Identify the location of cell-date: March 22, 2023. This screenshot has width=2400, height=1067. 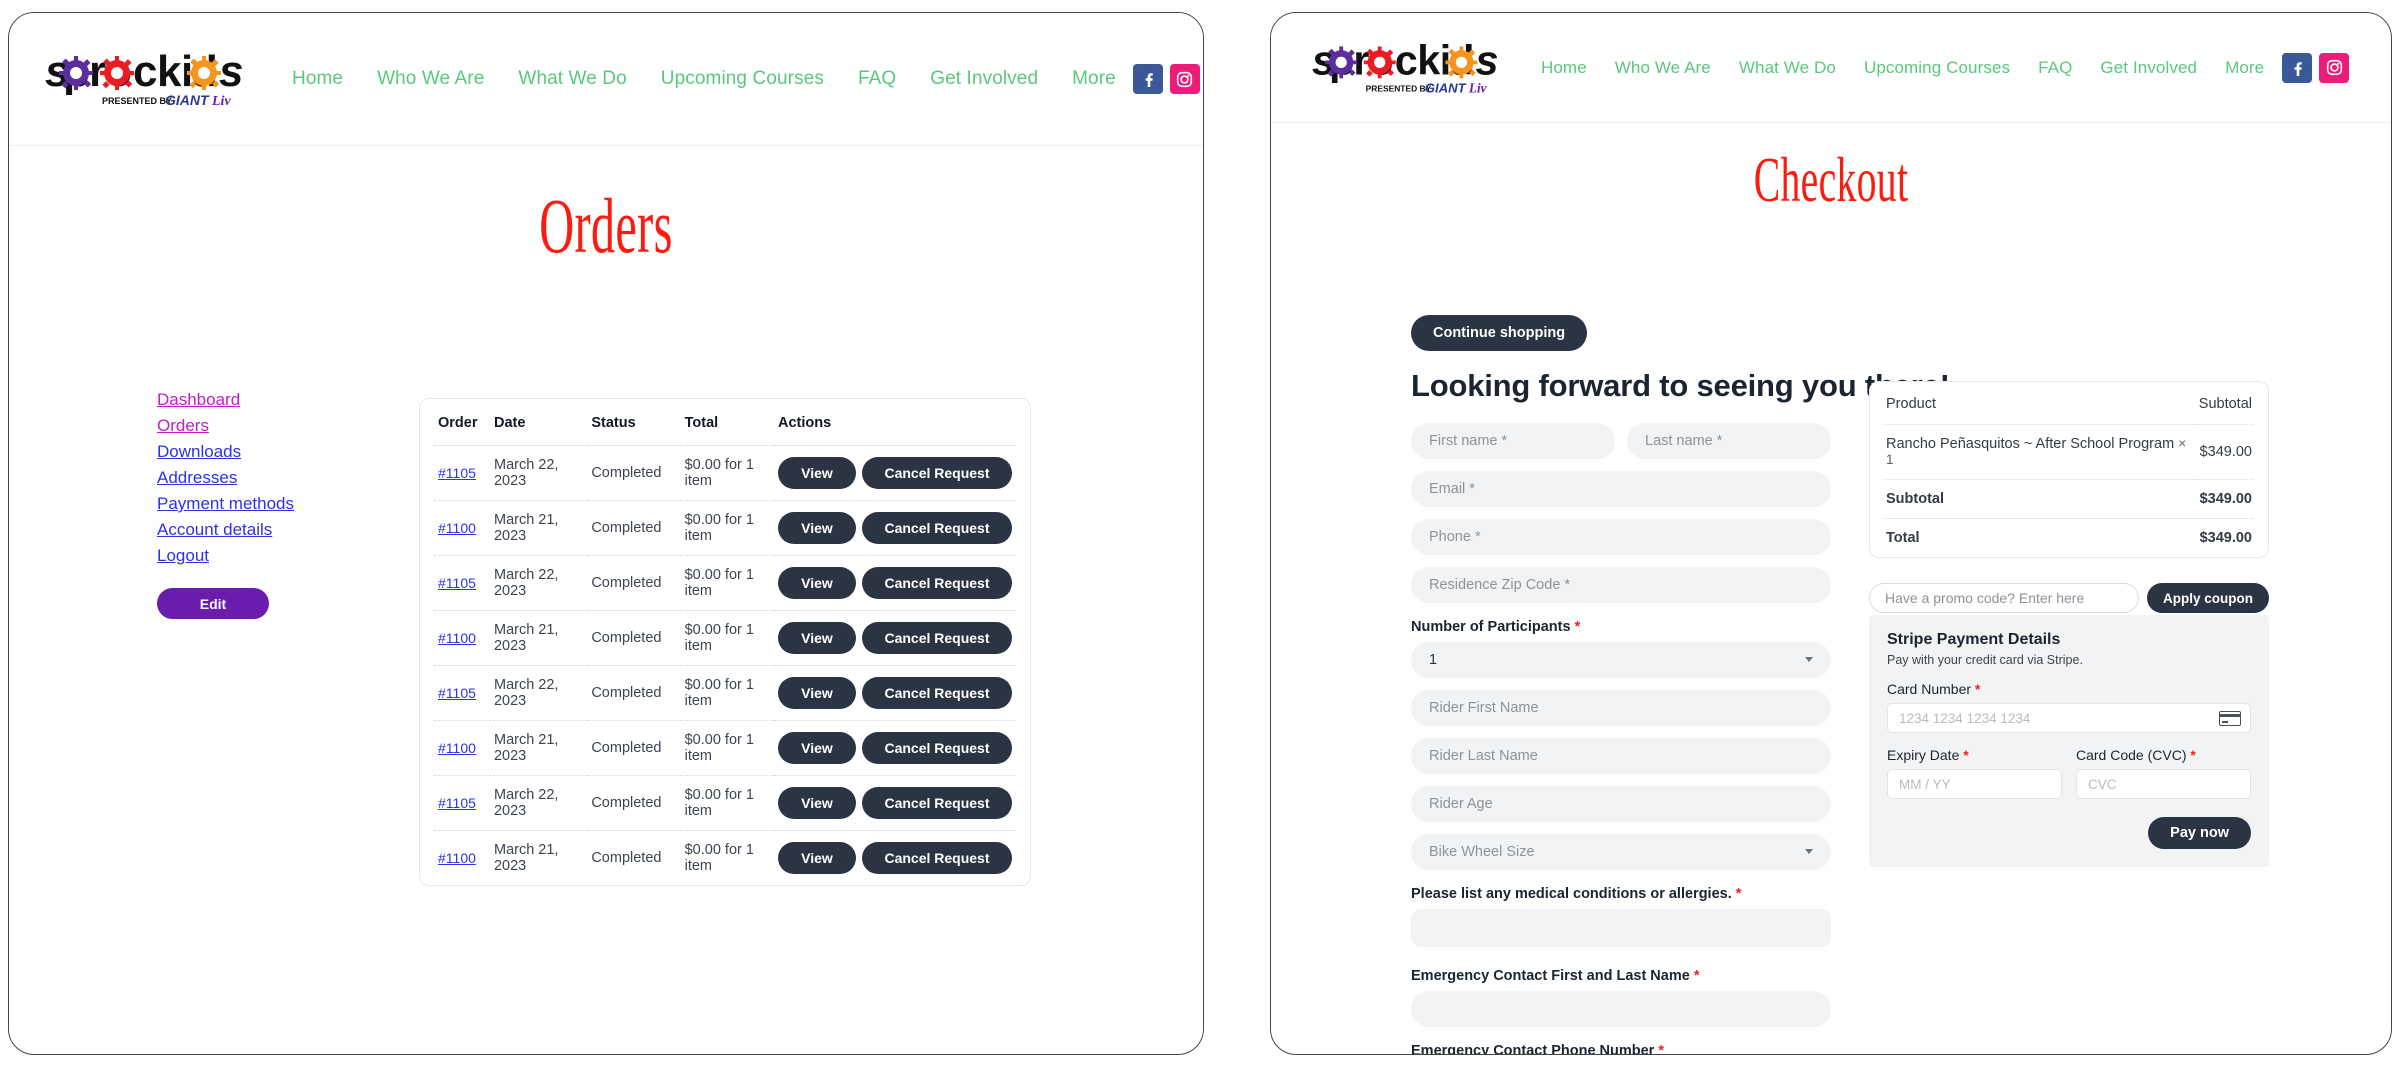
(538, 473).